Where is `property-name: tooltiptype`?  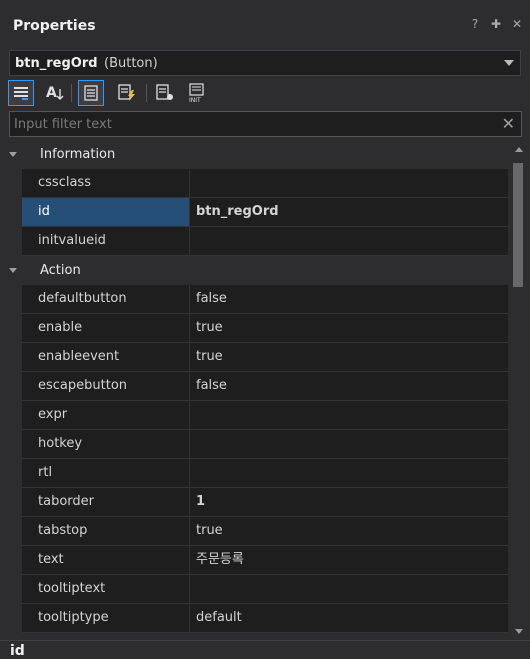 property-name: tooltiptype is located at coordinates (106, 618).